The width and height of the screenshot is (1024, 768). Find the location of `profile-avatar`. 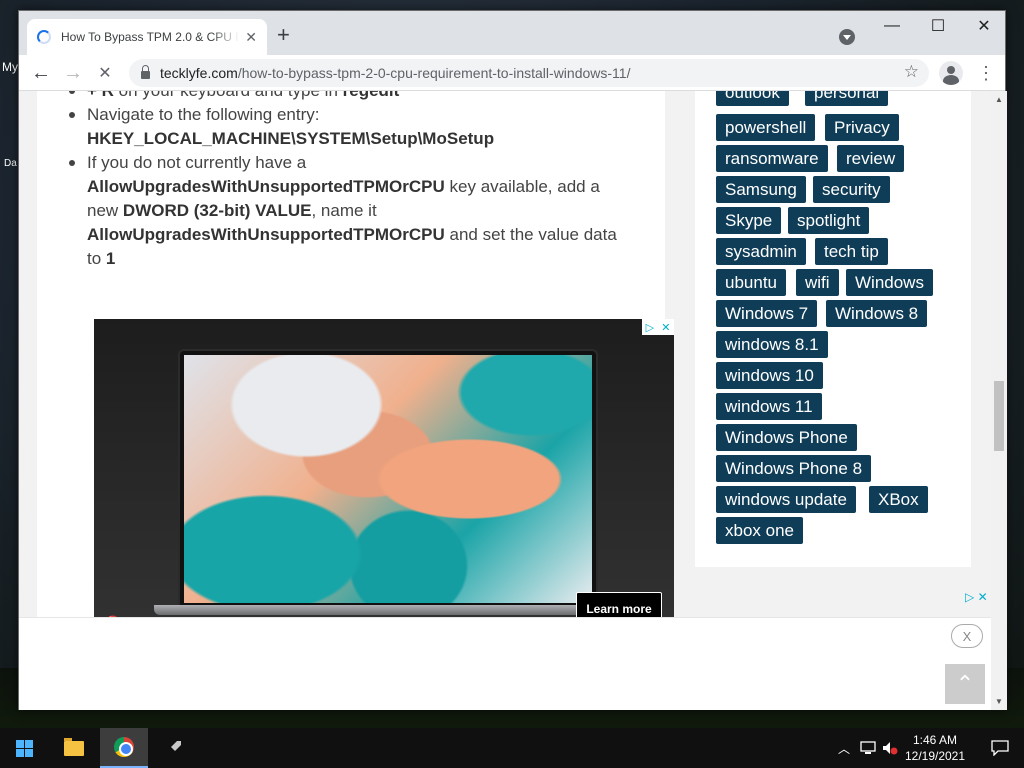

profile-avatar is located at coordinates (951, 73).